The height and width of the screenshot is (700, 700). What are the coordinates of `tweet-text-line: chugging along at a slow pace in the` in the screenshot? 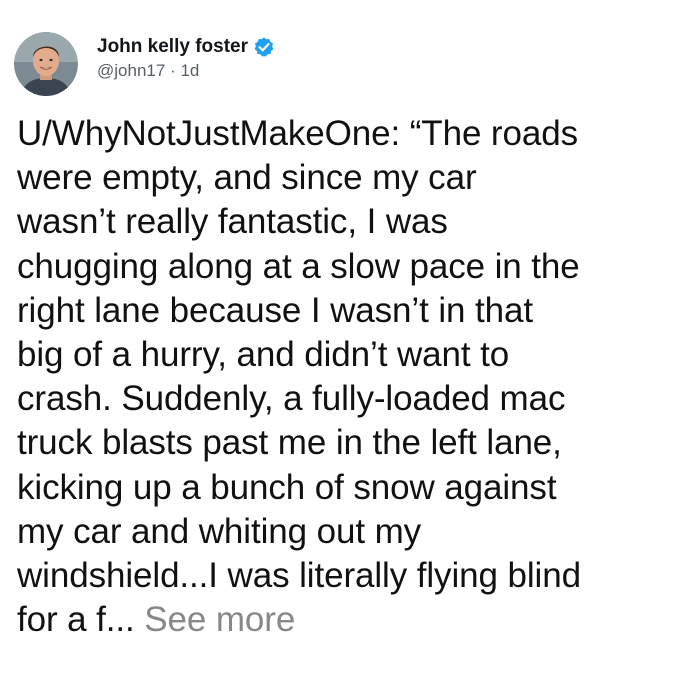 It's located at (298, 266).